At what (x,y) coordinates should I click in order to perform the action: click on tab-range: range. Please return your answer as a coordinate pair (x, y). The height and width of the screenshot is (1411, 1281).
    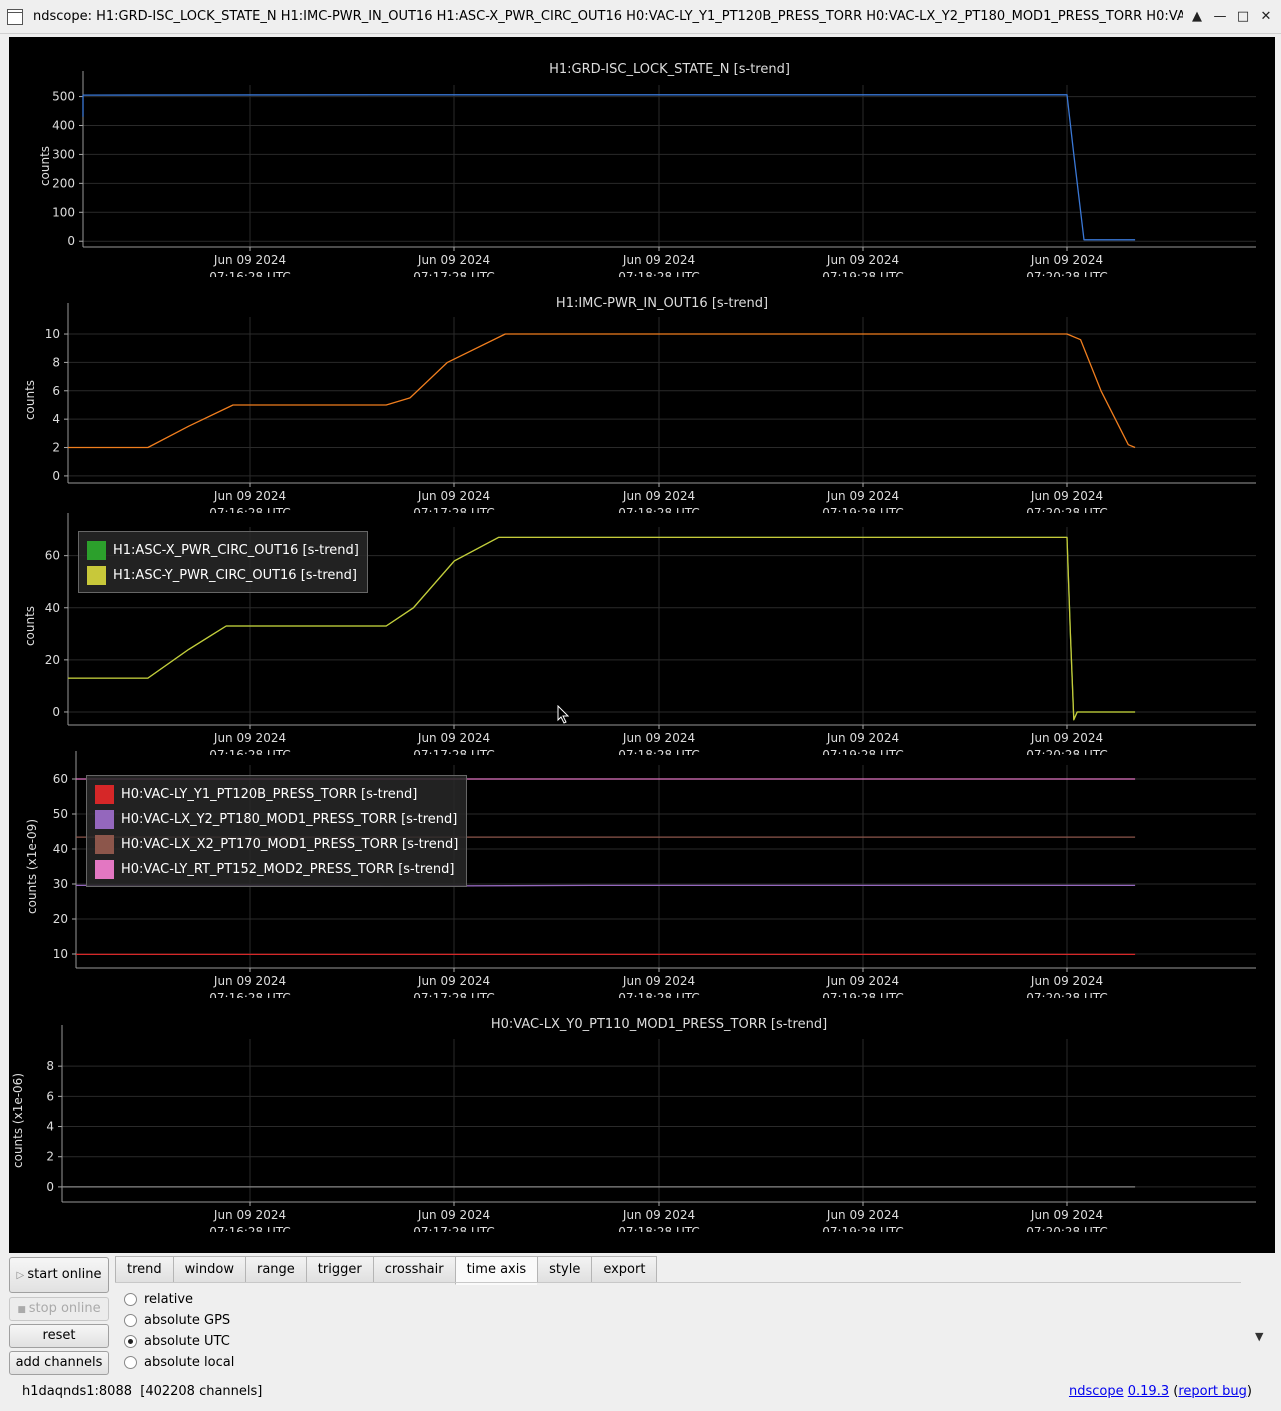
    Looking at the image, I should click on (275, 1269).